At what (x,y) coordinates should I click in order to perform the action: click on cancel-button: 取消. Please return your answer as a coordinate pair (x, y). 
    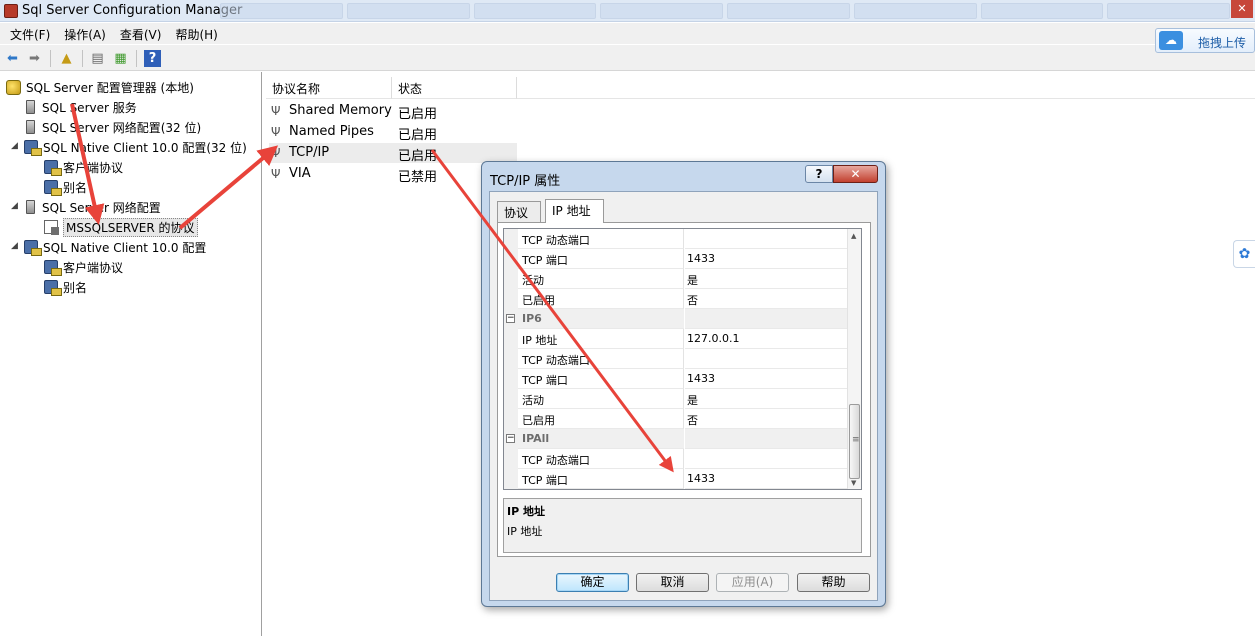
    Looking at the image, I should click on (672, 582).